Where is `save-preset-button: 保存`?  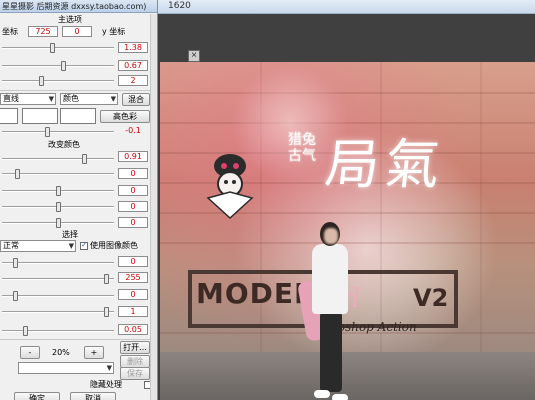 save-preset-button: 保存 is located at coordinates (135, 373).